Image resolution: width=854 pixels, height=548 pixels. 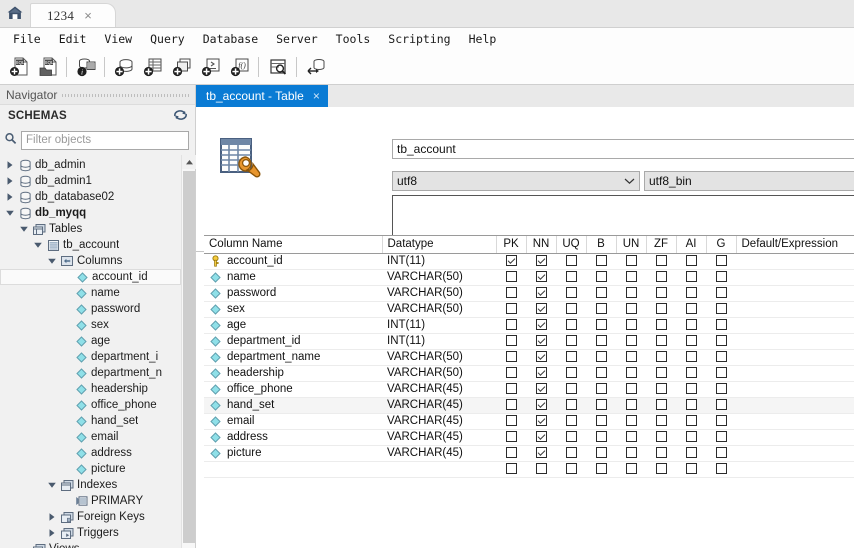 What do you see at coordinates (293, 421) in the screenshot?
I see `cell-column-name: email` at bounding box center [293, 421].